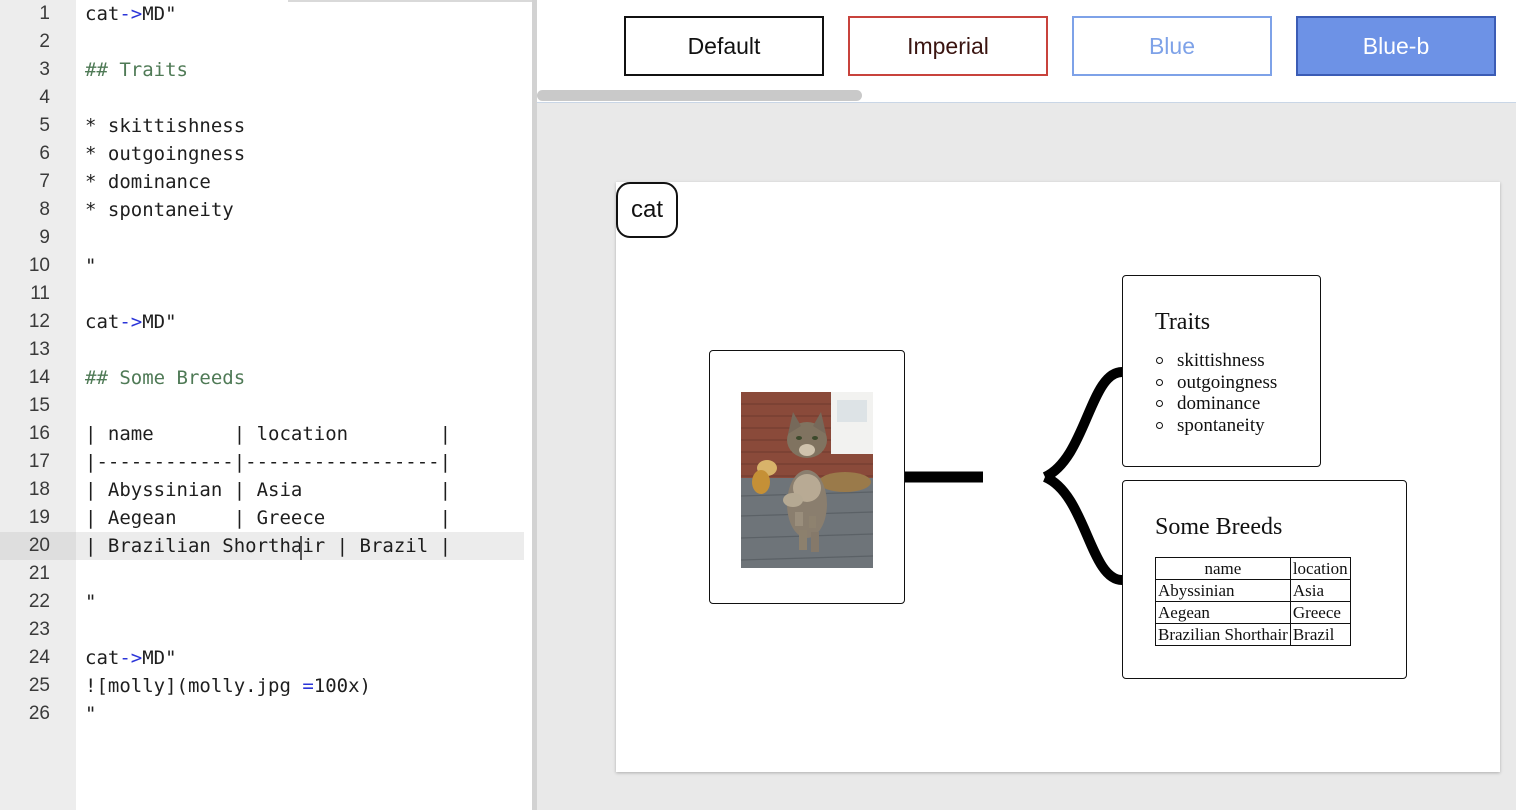  I want to click on code-line: 9, so click(266, 238).